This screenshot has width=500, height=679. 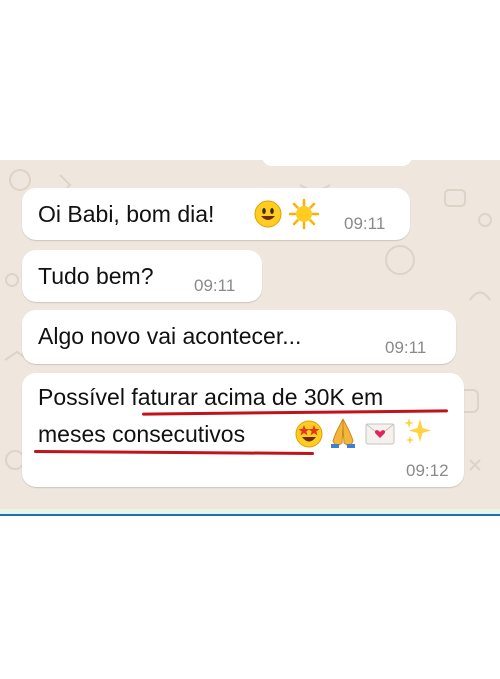 I want to click on star-struck-icon, so click(x=309, y=434).